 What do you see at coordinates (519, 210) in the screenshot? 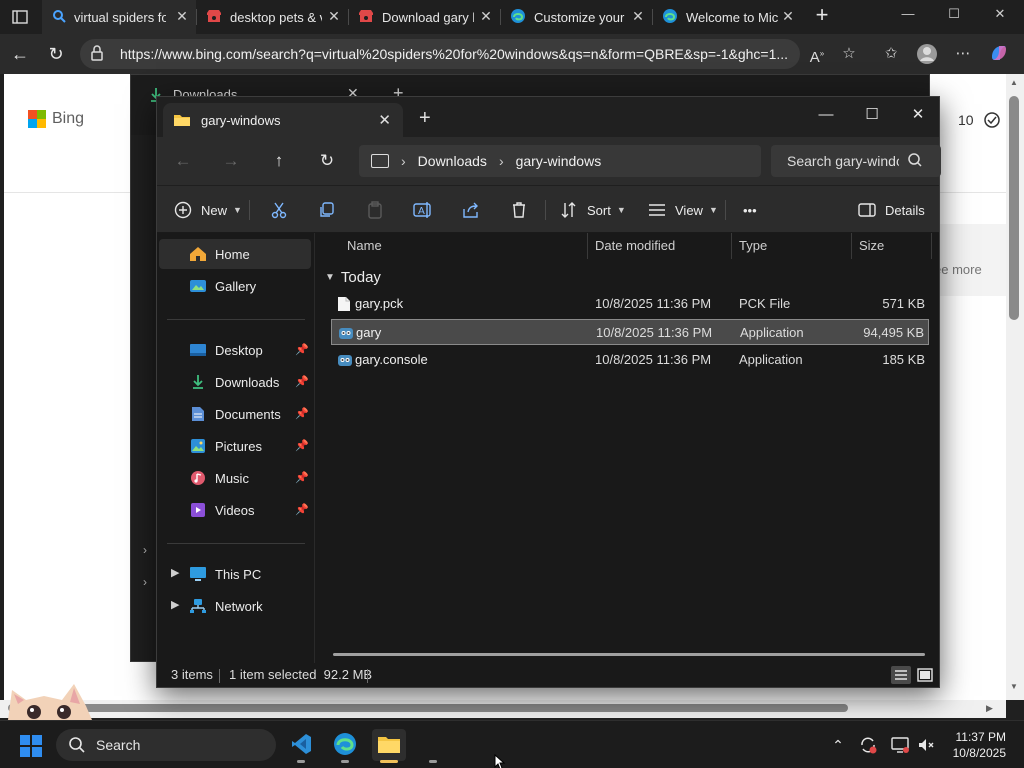
I see `delete-button` at bounding box center [519, 210].